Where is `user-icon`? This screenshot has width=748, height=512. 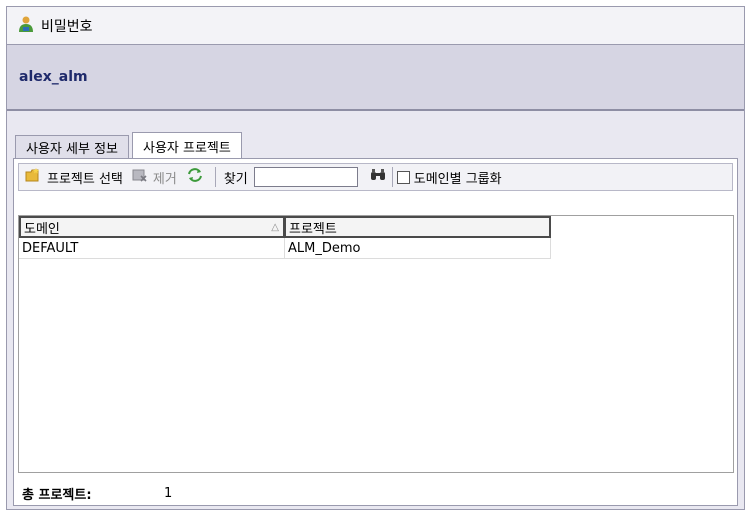 user-icon is located at coordinates (26, 26).